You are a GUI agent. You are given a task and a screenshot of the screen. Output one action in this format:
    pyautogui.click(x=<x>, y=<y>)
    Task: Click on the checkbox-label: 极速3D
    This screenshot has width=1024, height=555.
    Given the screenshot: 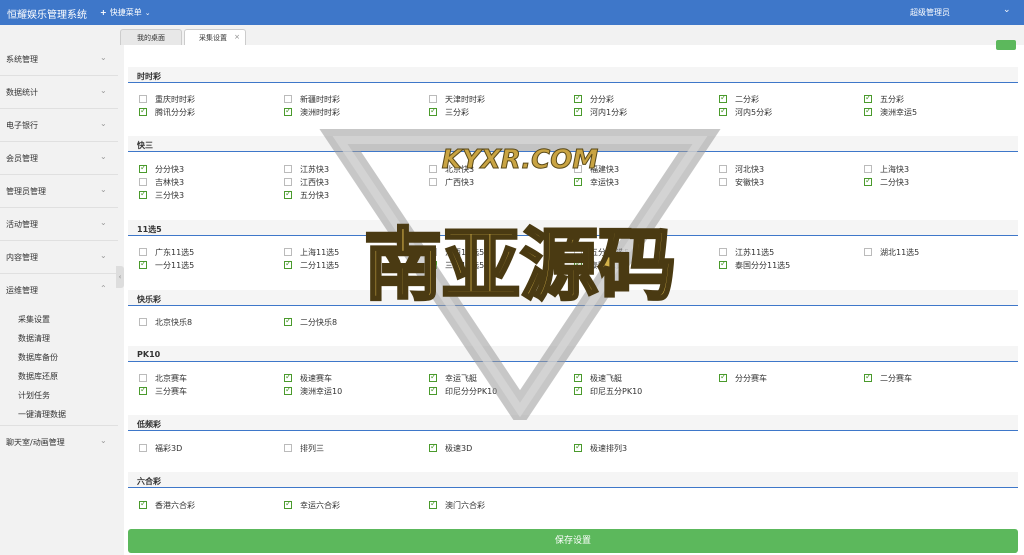 What is the action you would take?
    pyautogui.click(x=459, y=448)
    